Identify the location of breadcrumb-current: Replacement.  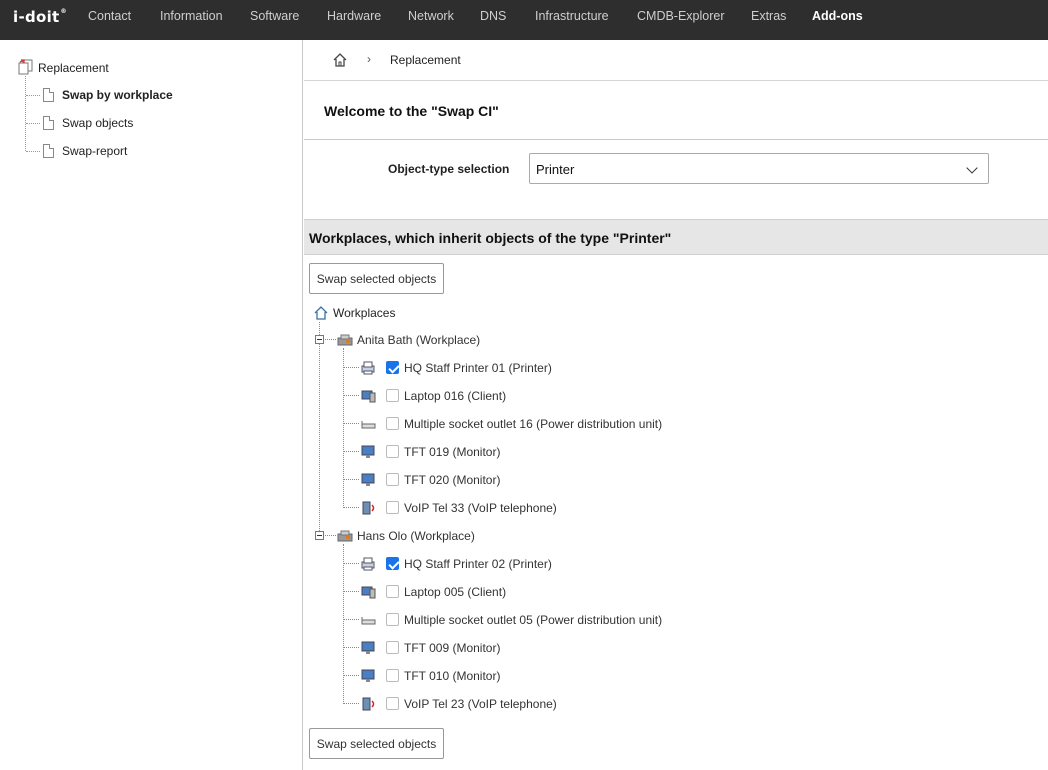
(425, 60).